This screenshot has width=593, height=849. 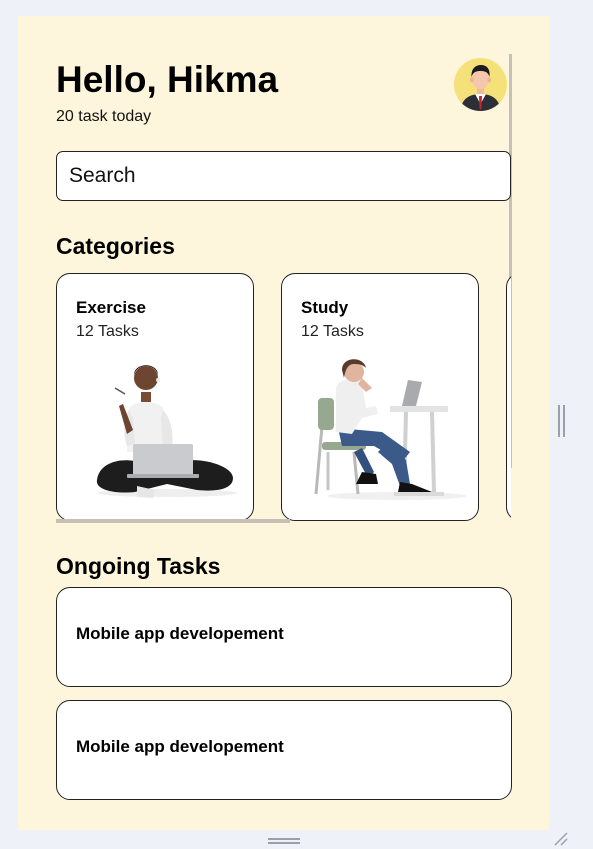 I want to click on avatar, so click(x=480, y=84).